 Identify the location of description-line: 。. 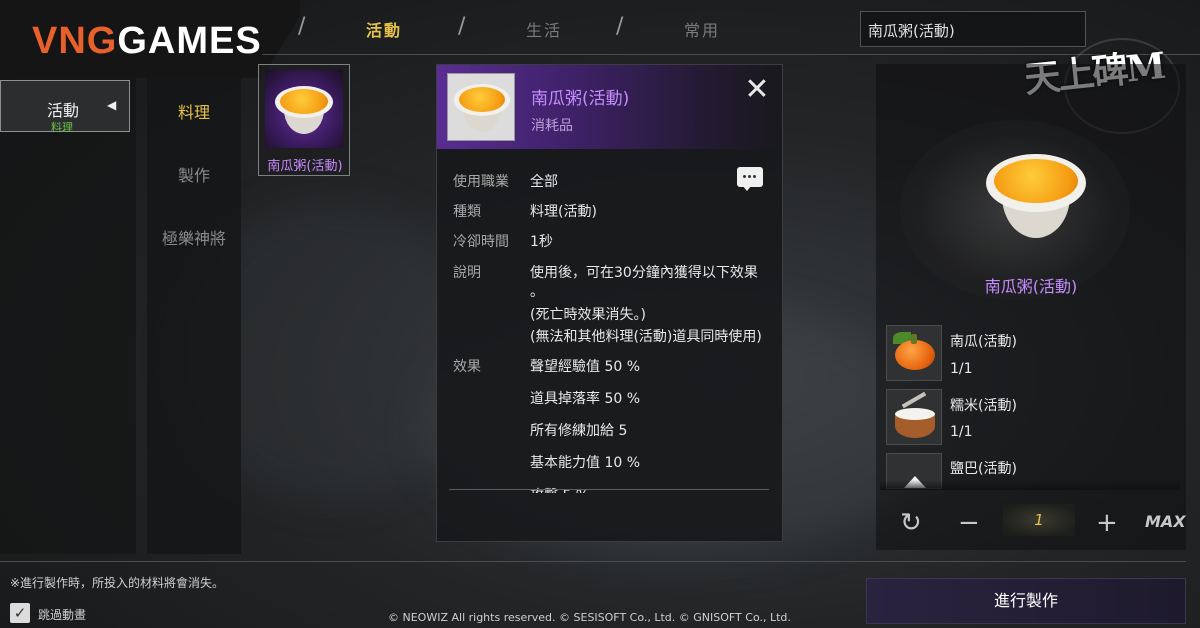
(537, 292).